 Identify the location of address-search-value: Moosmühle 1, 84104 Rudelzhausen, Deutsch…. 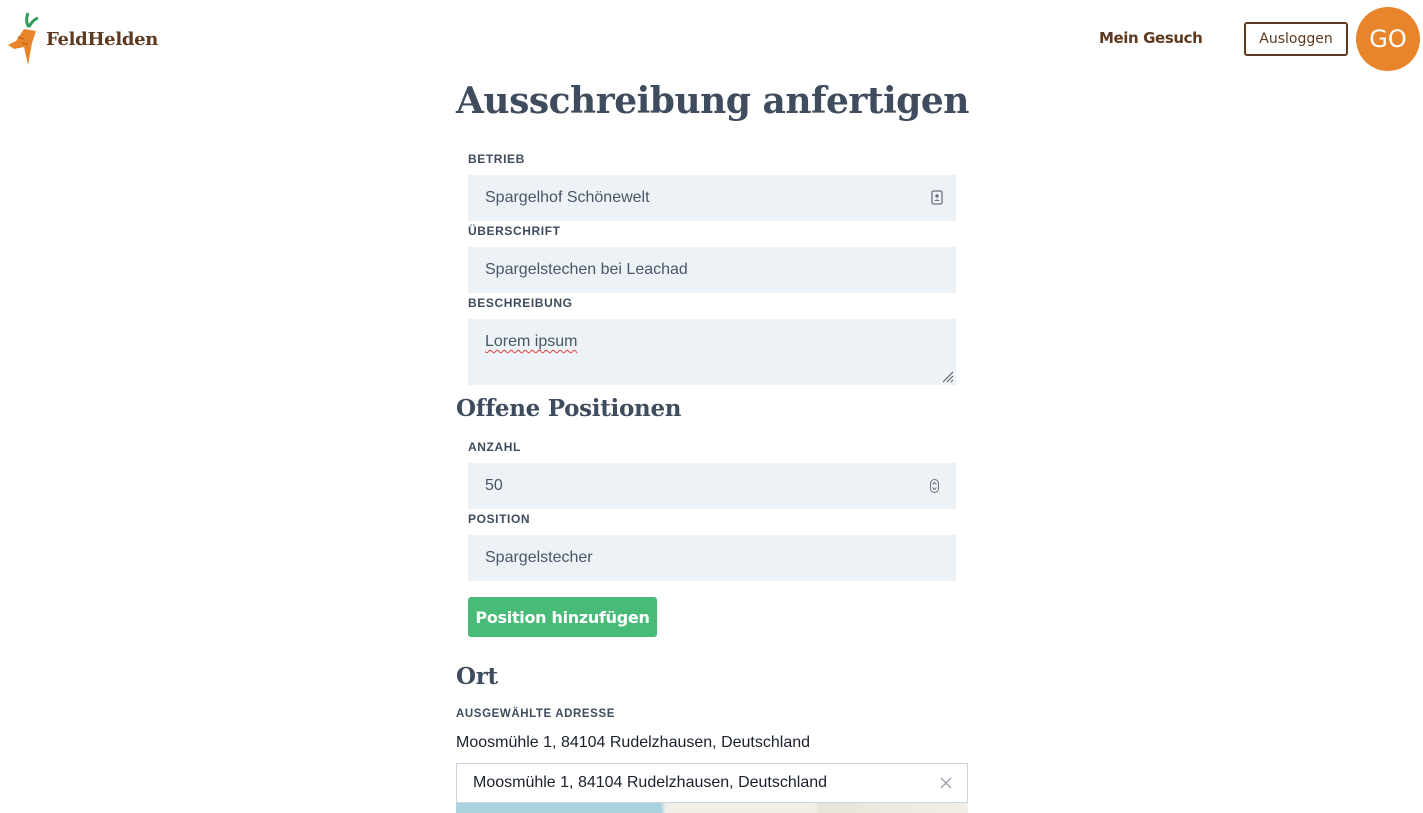
(650, 782).